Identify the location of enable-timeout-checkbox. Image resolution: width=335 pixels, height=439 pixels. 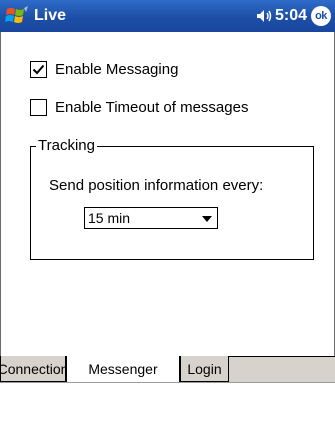
(38, 107).